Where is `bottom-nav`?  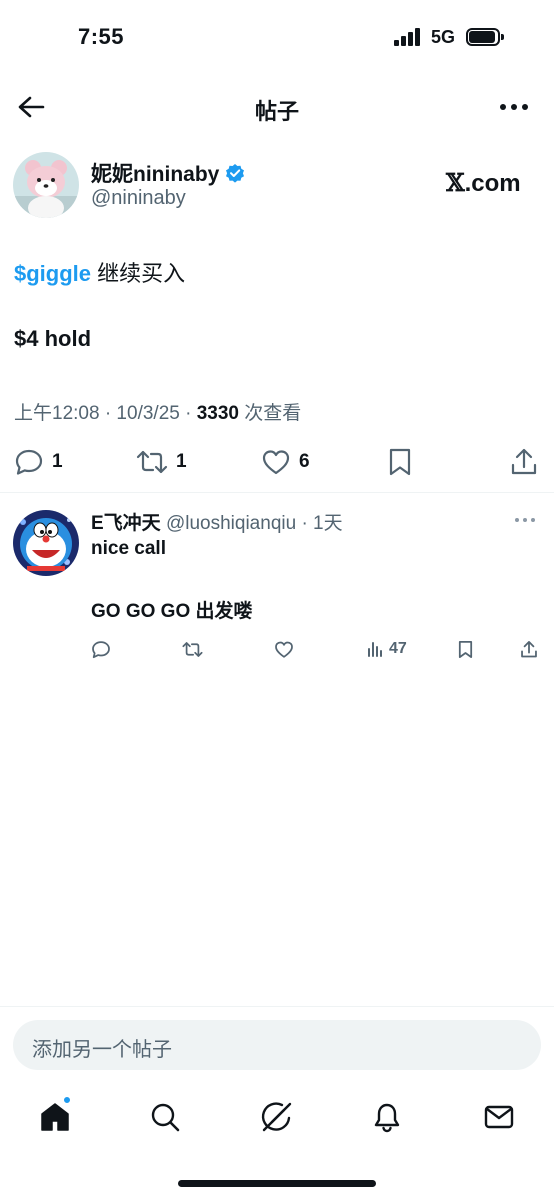
bottom-nav is located at coordinates (277, 1120).